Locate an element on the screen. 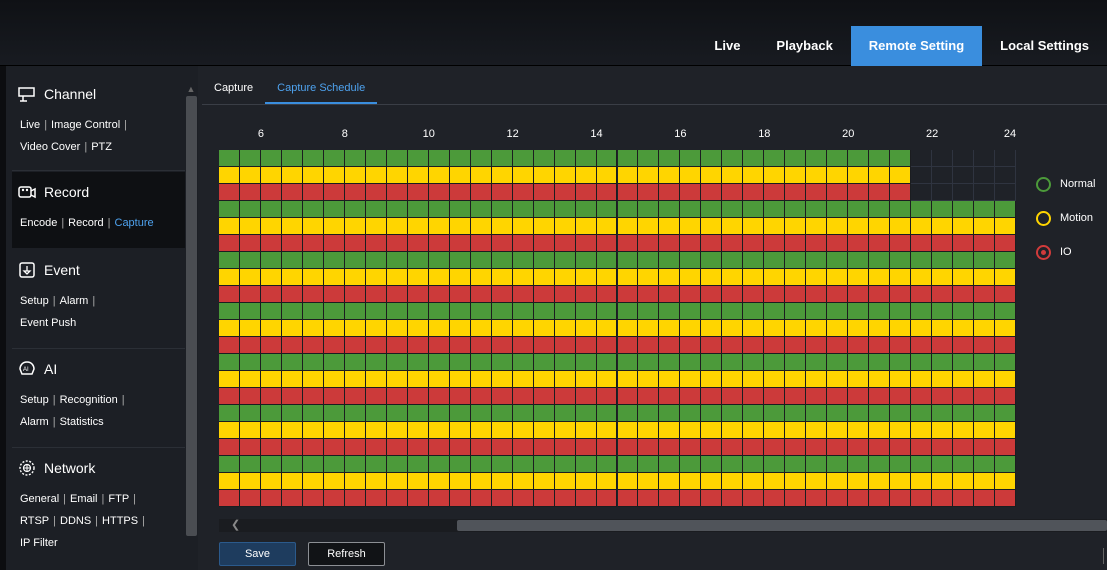 The height and width of the screenshot is (570, 1107). link-encode: Encode is located at coordinates (38, 223).